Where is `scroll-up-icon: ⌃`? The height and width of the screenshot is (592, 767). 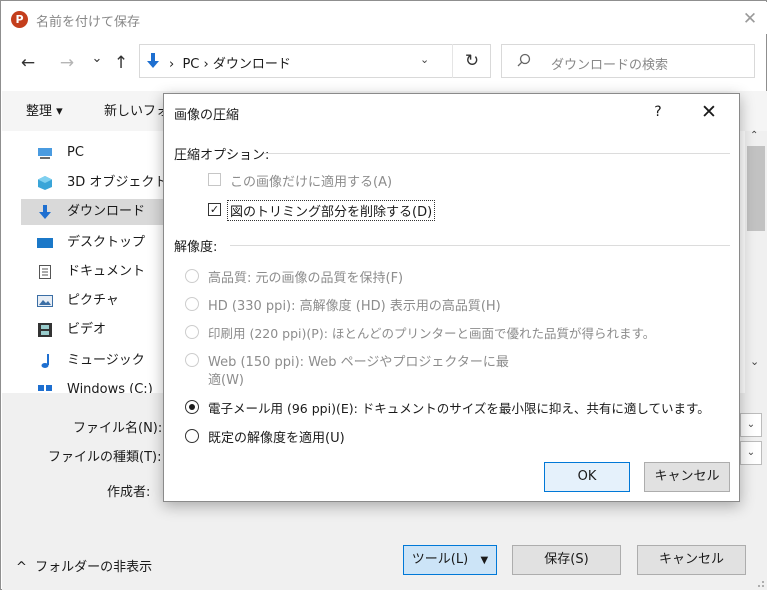
scroll-up-icon: ⌃ is located at coordinates (754, 135).